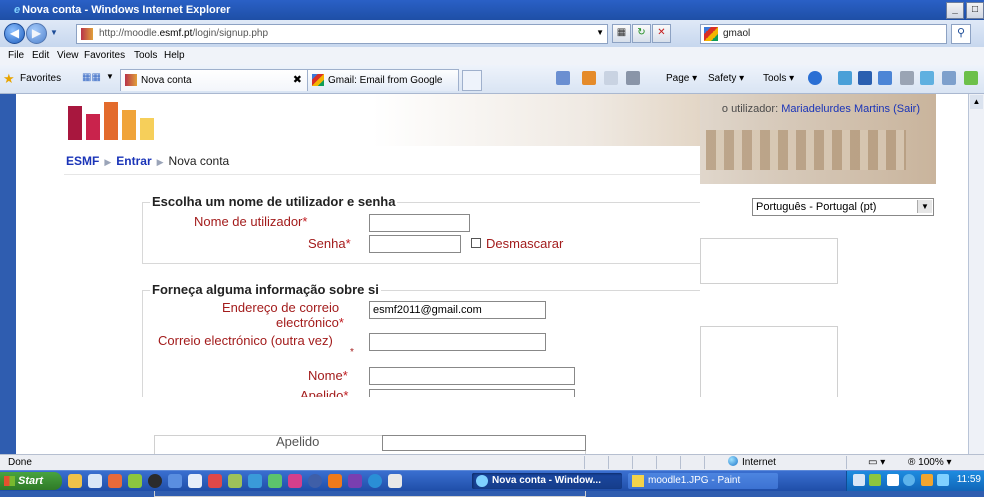  Describe the element at coordinates (348, 243) in the screenshot. I see `required-mark: *` at that location.